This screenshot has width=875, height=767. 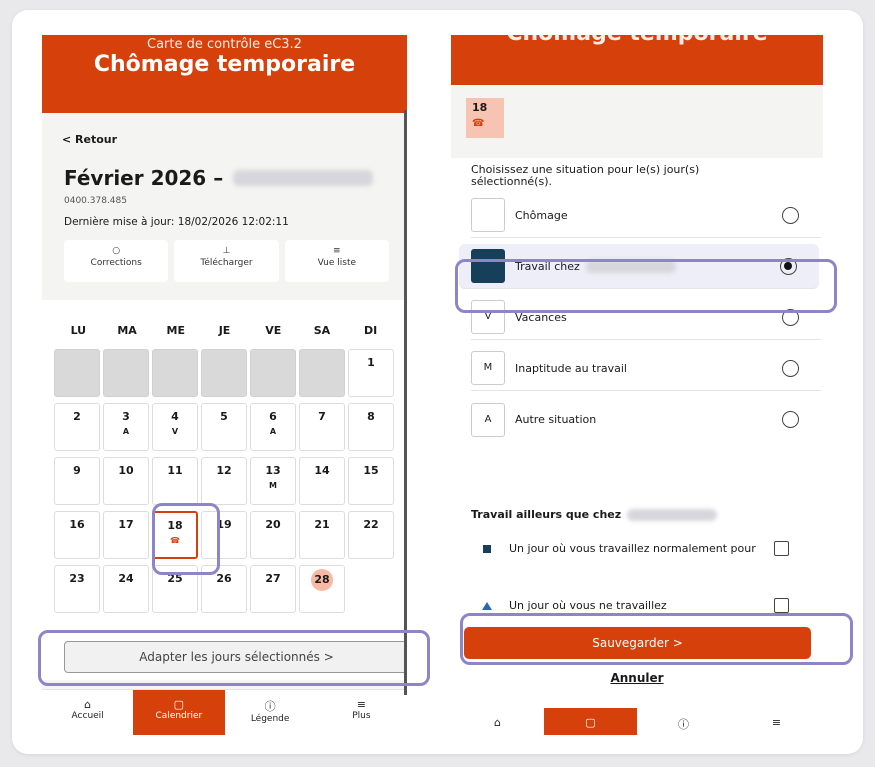 I want to click on day-cell: 23, so click(x=77, y=589).